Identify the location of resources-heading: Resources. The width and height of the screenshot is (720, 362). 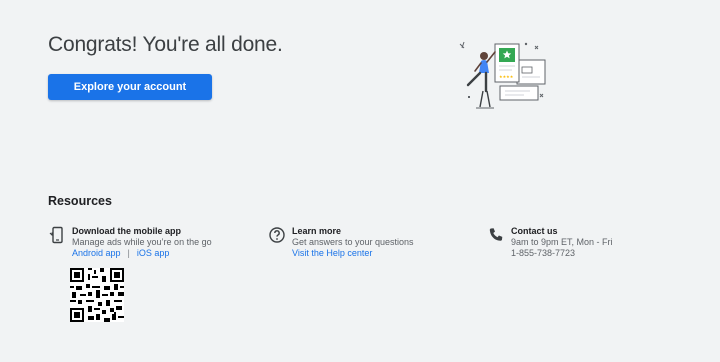
(80, 201).